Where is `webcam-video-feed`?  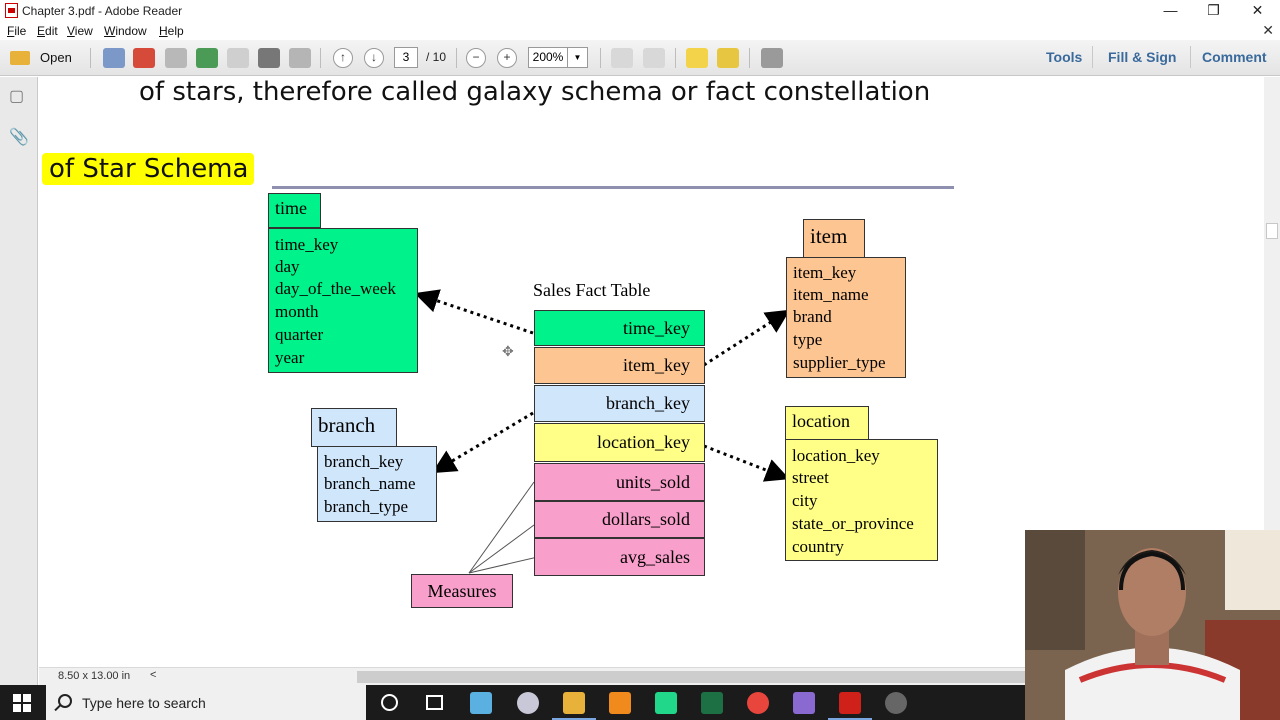
webcam-video-feed is located at coordinates (1152, 625).